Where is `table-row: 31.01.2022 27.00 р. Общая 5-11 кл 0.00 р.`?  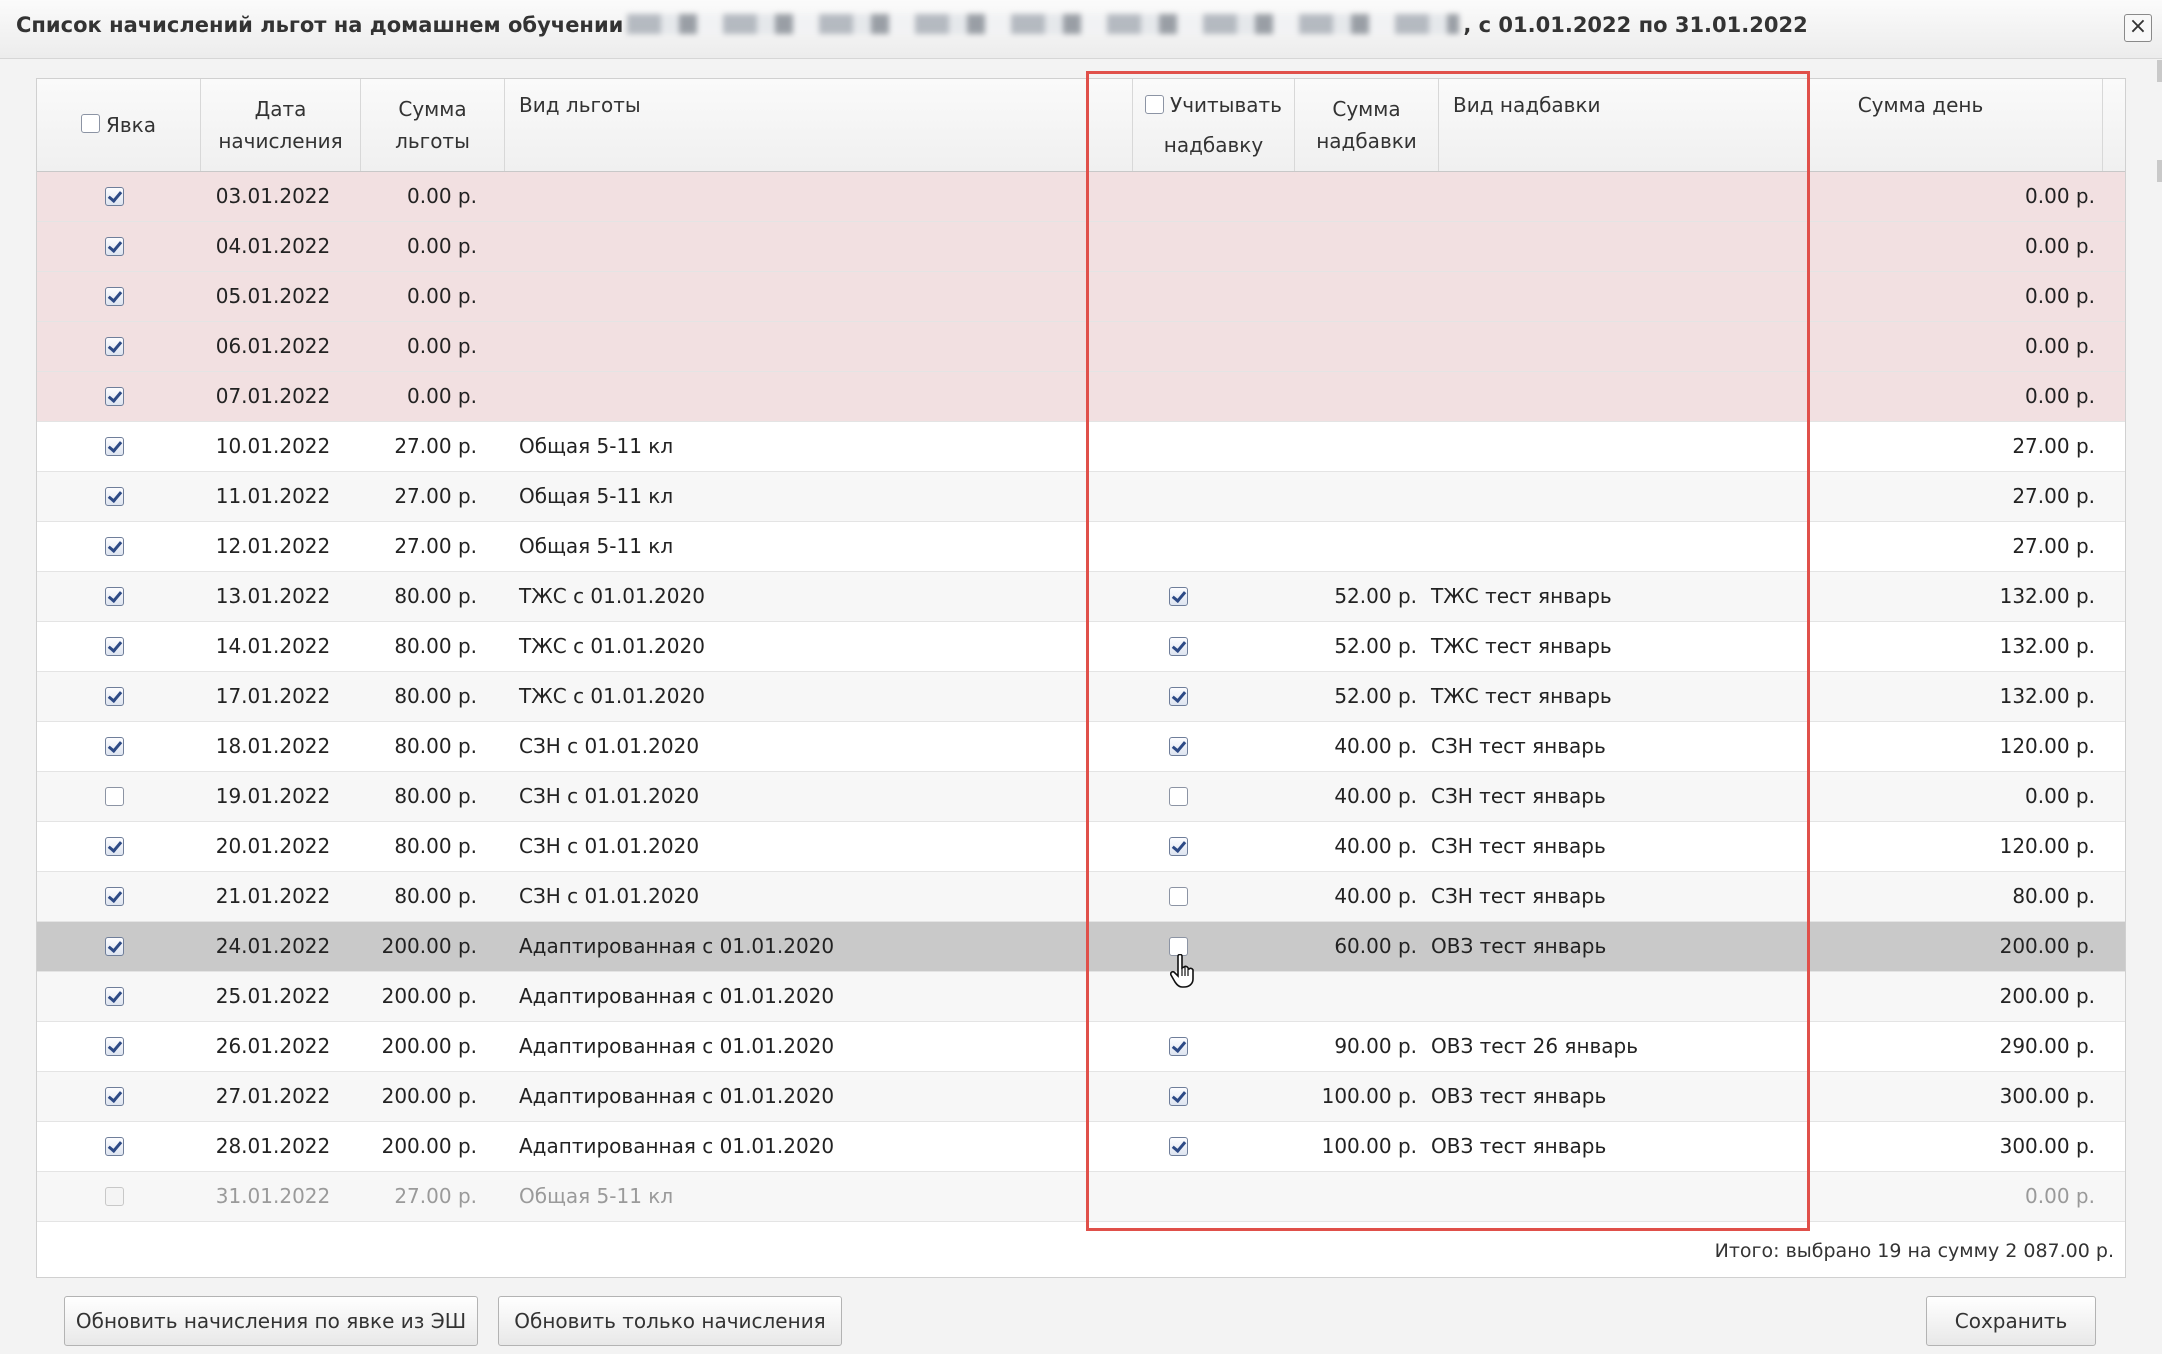
table-row: 31.01.2022 27.00 р. Общая 5-11 кл 0.00 р. is located at coordinates (1081, 1197).